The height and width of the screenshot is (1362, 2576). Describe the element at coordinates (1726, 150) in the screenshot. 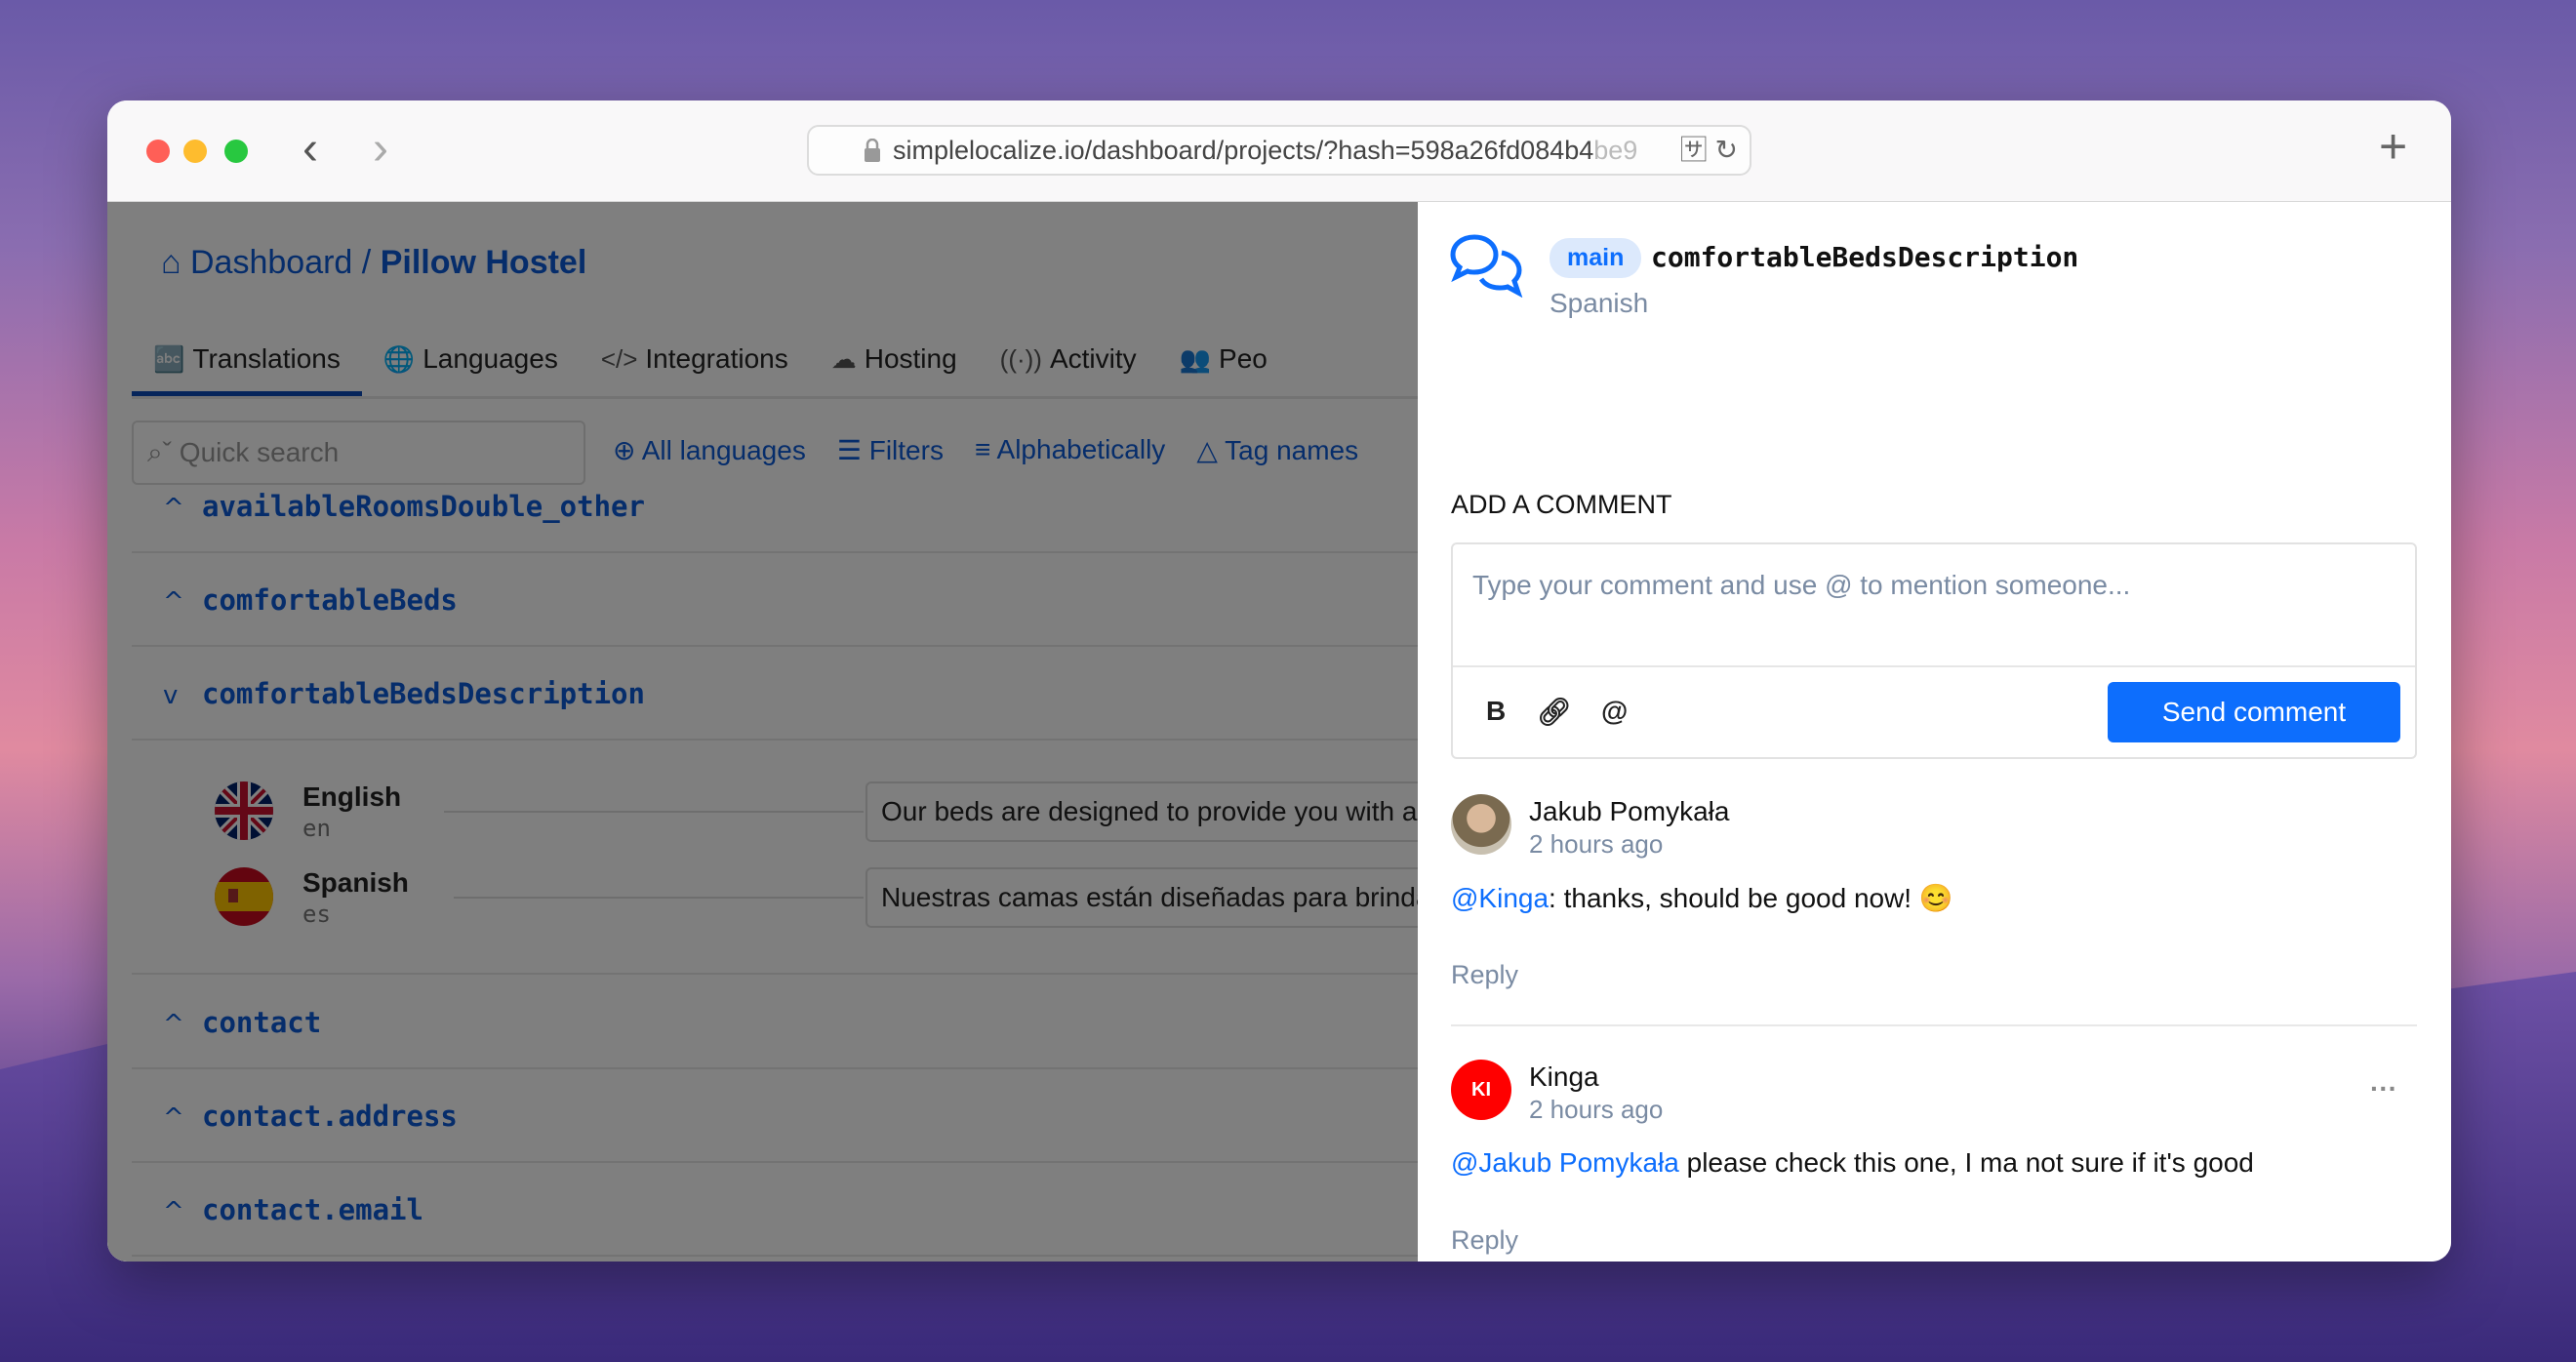

I see `reload-icon: ↻` at that location.